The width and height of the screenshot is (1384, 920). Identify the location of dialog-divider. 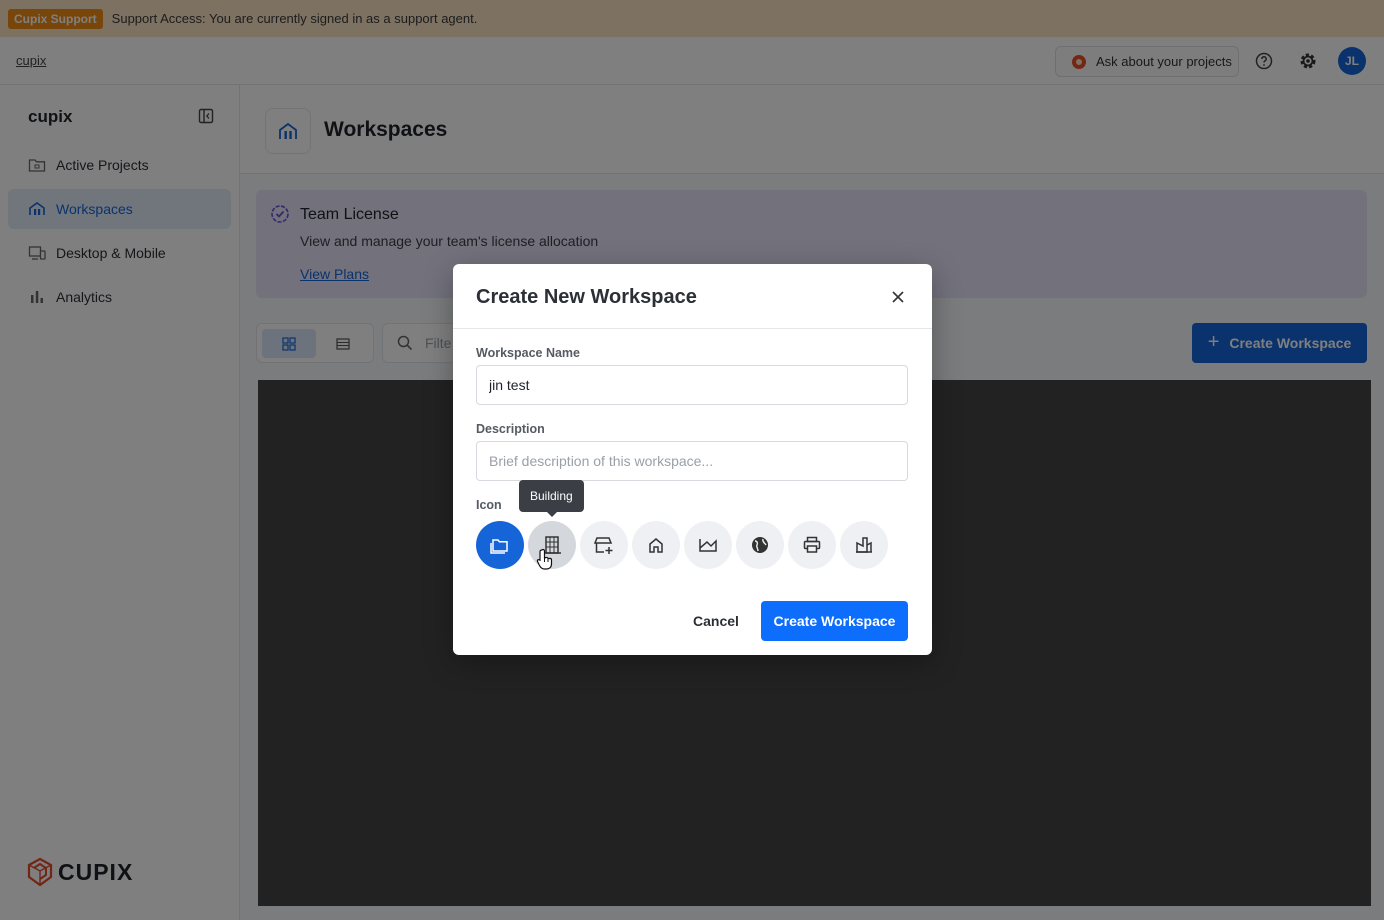
(692, 328).